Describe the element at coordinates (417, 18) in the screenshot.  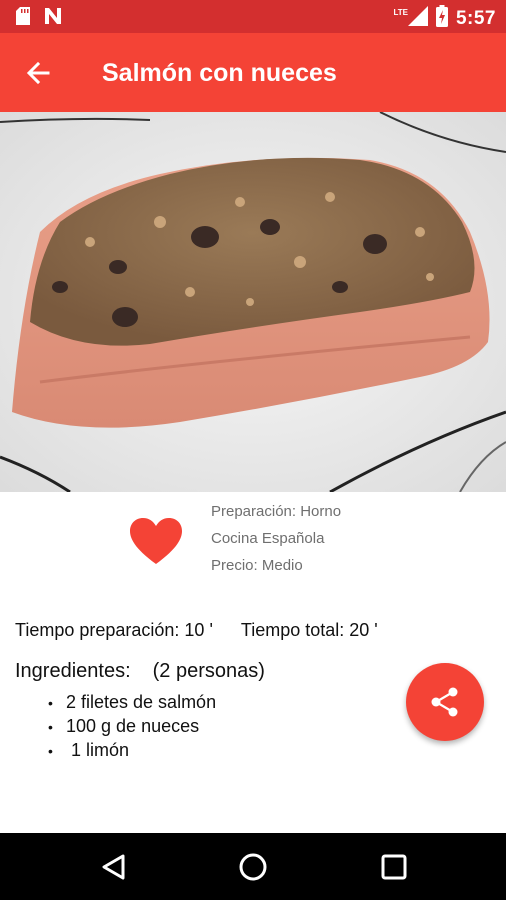
I see `signal-icon` at that location.